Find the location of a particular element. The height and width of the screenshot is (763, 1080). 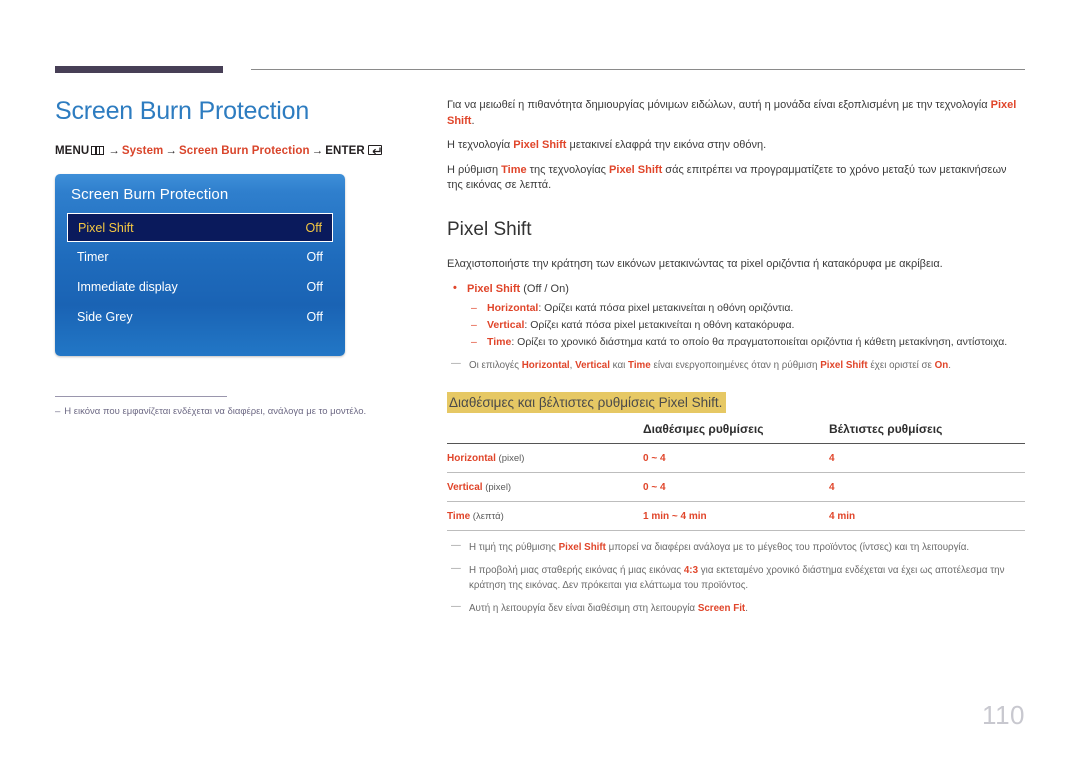

note-term-on: On is located at coordinates (941, 365).